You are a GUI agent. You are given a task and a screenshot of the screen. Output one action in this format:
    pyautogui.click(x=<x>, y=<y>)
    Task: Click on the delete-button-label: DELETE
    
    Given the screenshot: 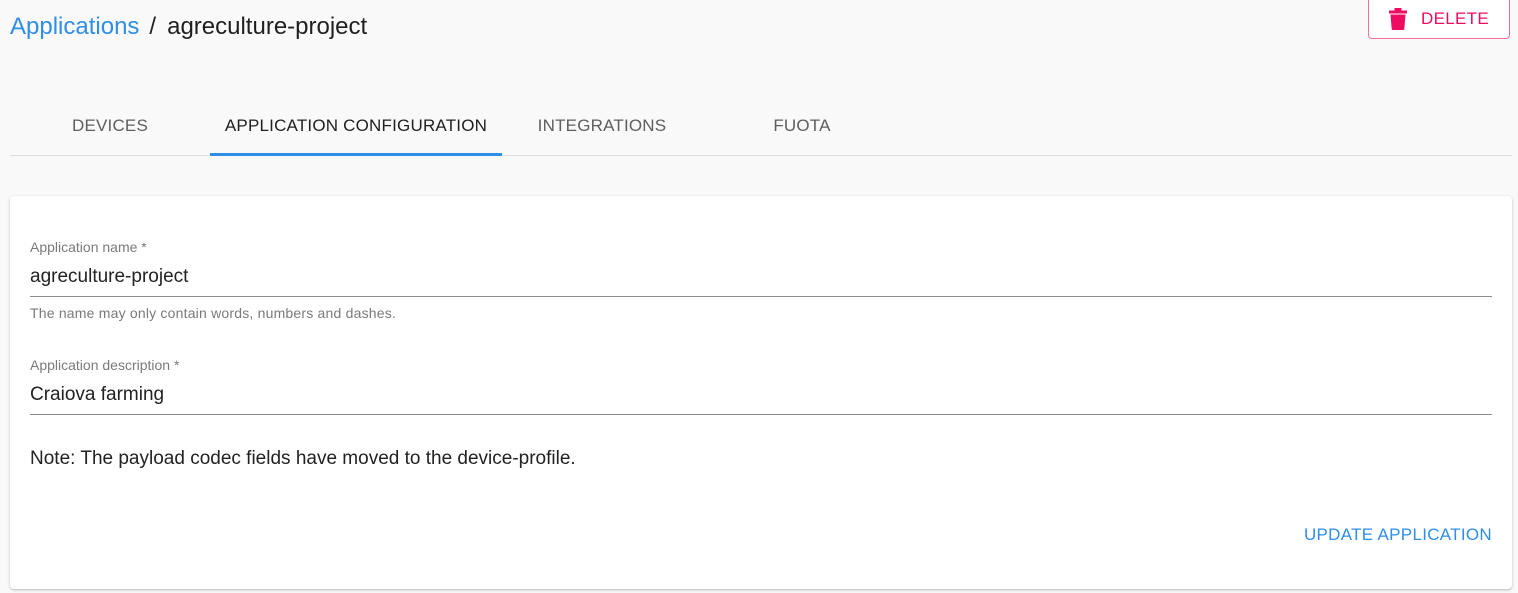 What is the action you would take?
    pyautogui.click(x=1455, y=18)
    